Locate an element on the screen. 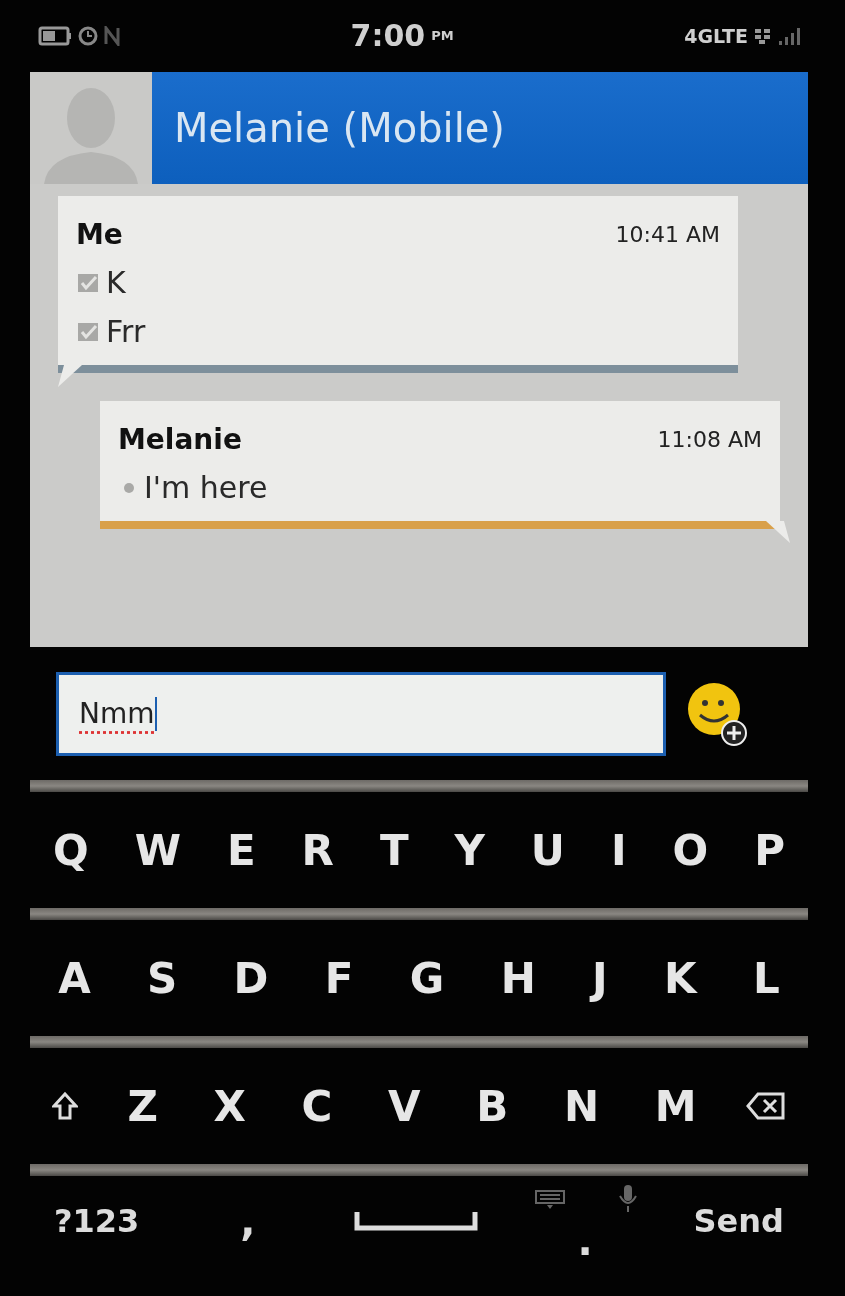  message-text: I'm here is located at coordinates (206, 488).